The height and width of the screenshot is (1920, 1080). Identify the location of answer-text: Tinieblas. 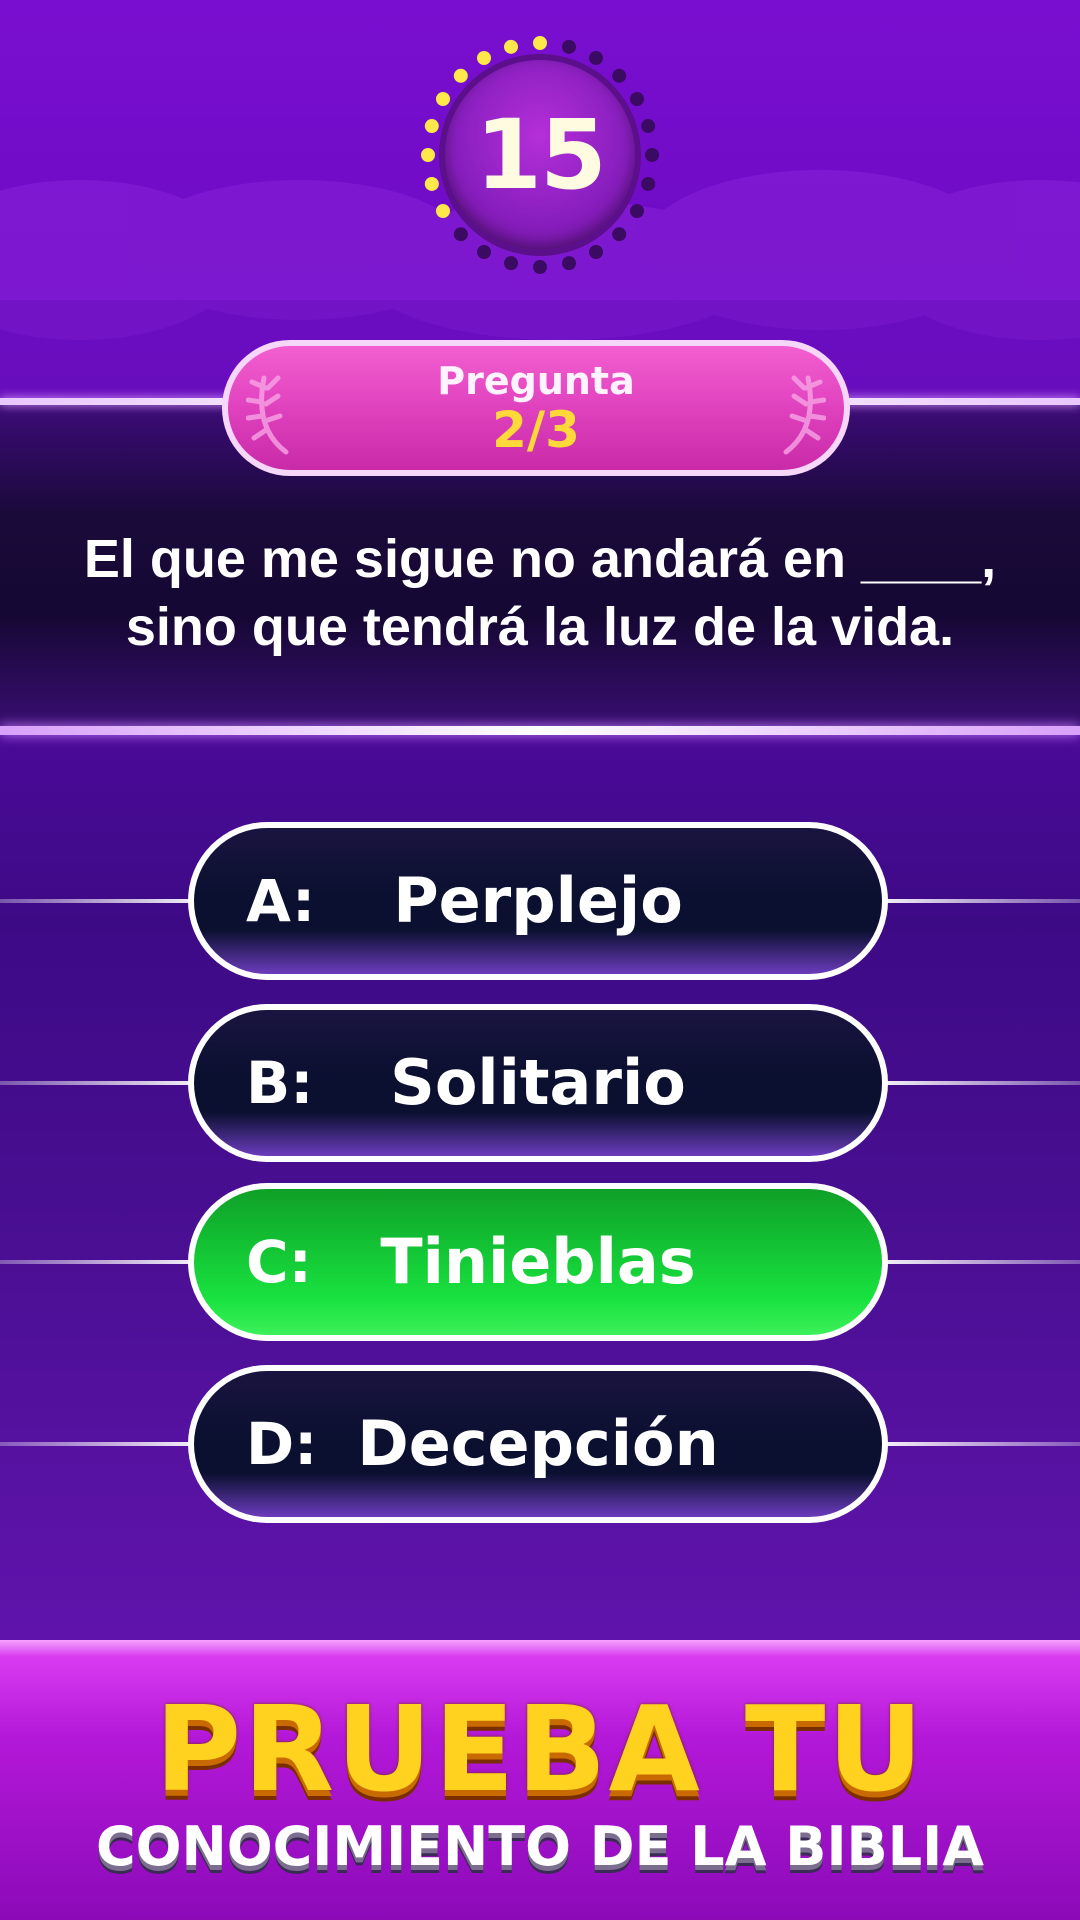
(538, 1261).